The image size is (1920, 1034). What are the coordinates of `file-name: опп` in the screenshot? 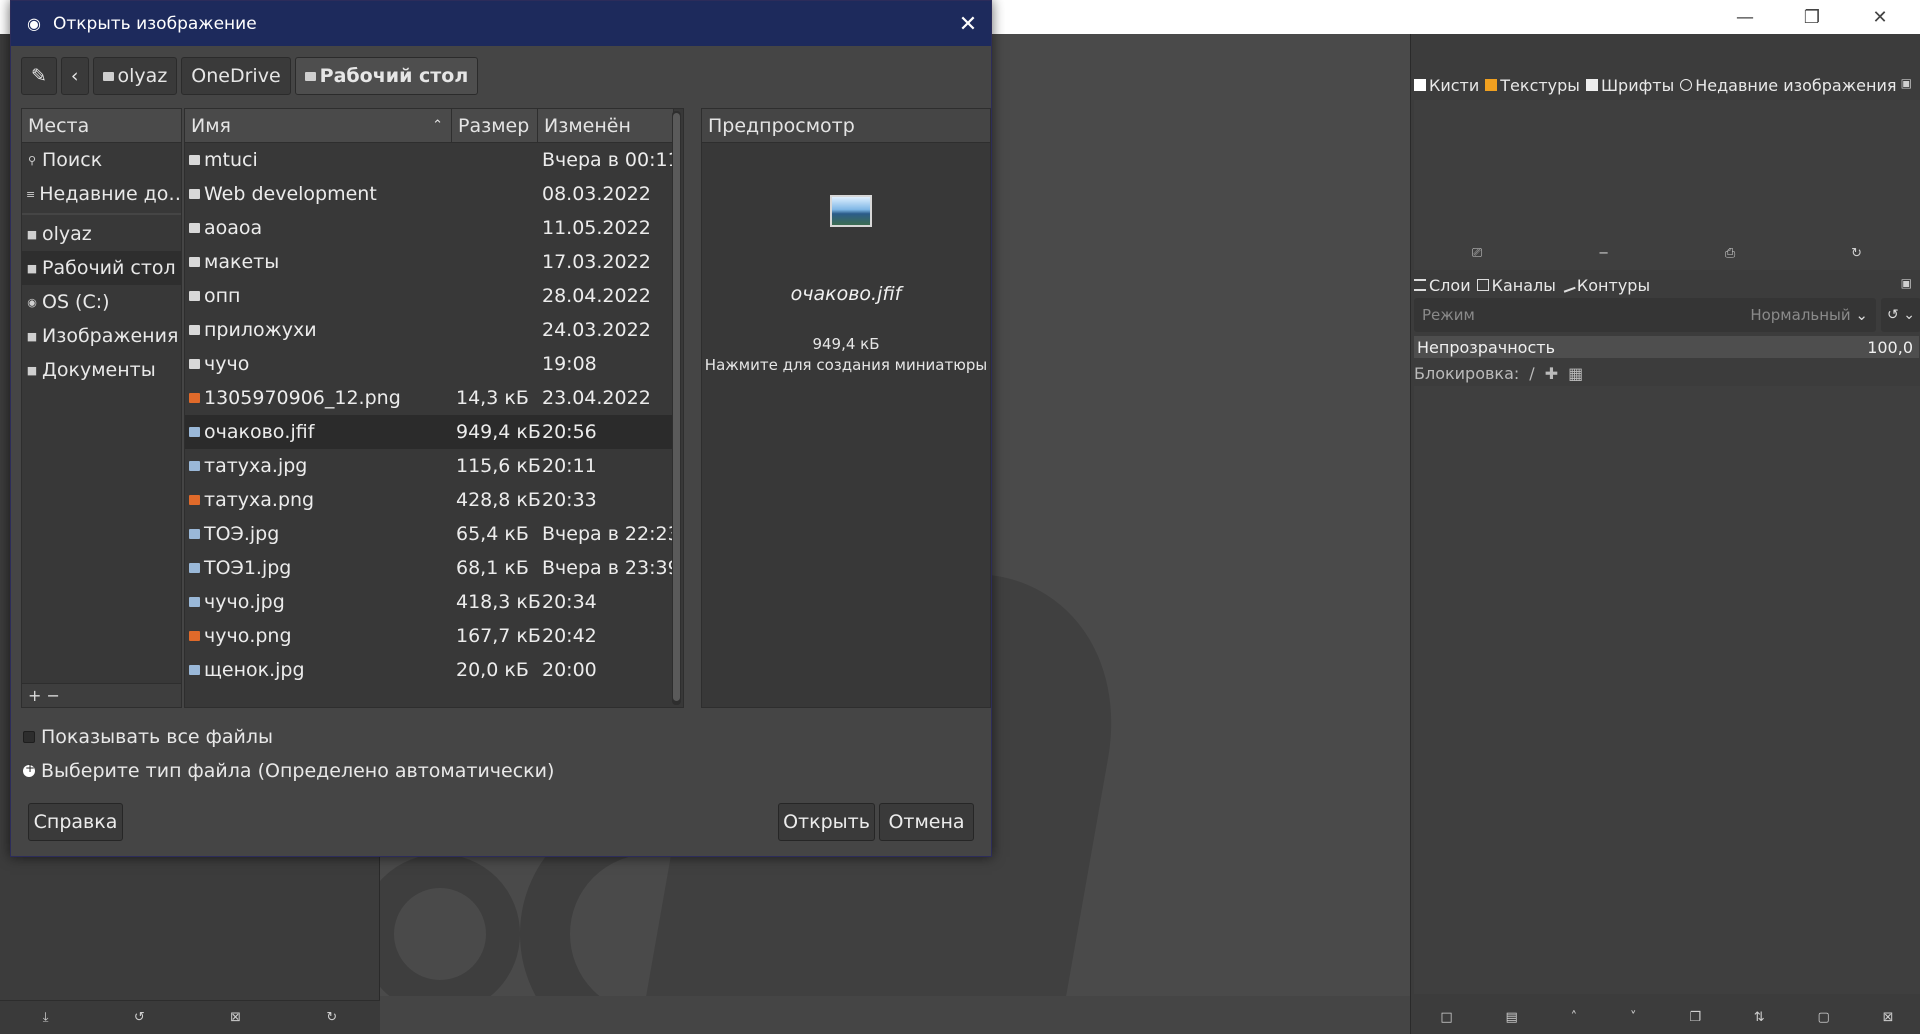 It's located at (222, 296).